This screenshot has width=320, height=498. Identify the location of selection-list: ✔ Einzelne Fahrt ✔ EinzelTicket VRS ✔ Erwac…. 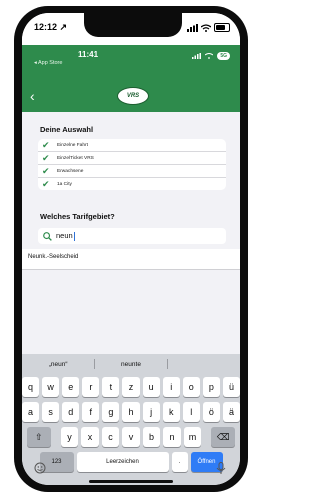
(132, 164).